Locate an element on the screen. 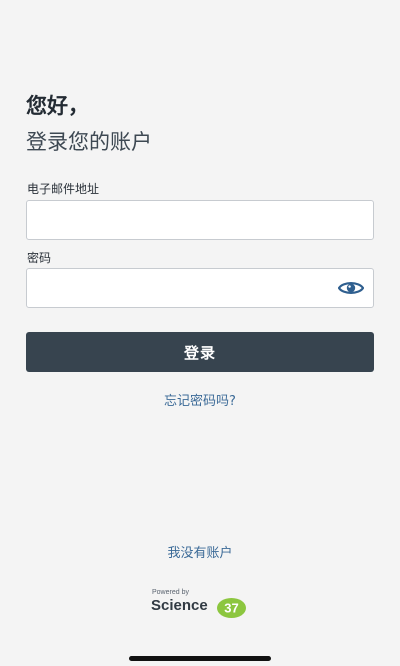 This screenshot has width=400, height=666. brand-number: 37 is located at coordinates (231, 608).